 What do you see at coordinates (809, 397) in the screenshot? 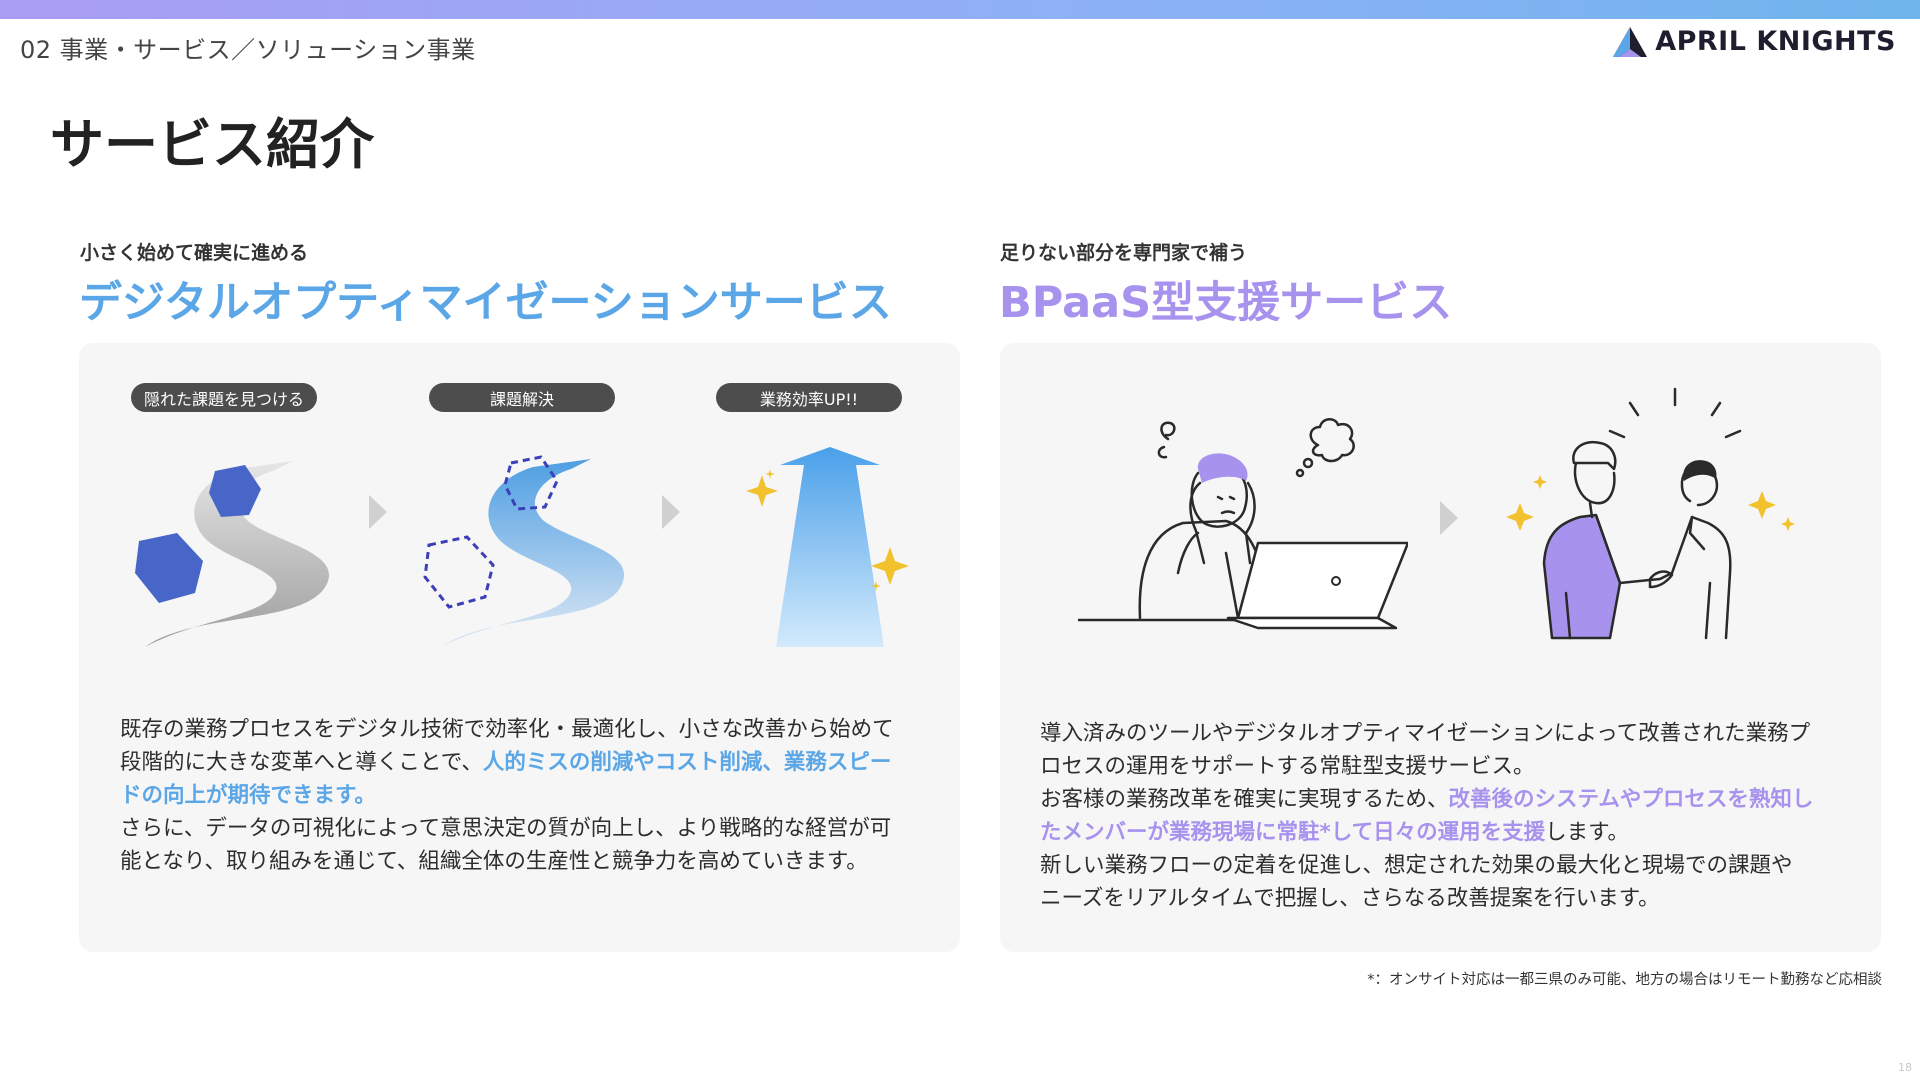
I see `step-pill-efficiency: 業務効率UP!!` at bounding box center [809, 397].